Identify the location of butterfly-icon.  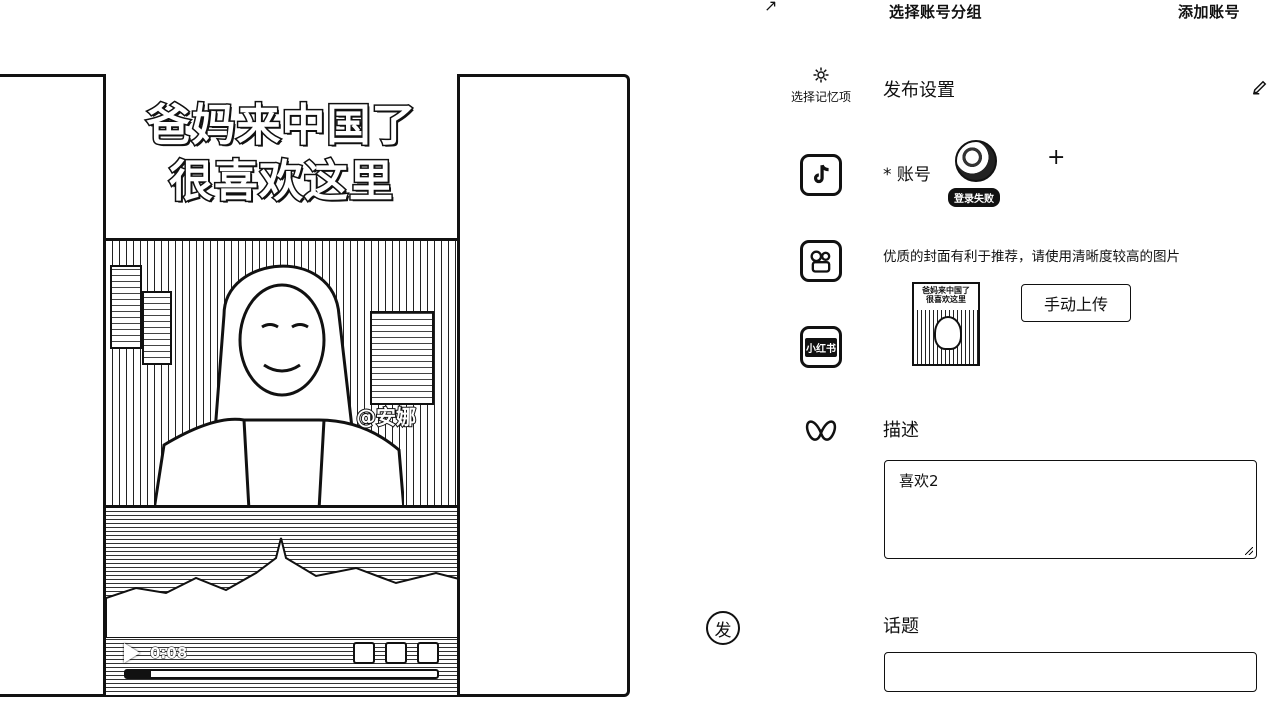
(821, 430).